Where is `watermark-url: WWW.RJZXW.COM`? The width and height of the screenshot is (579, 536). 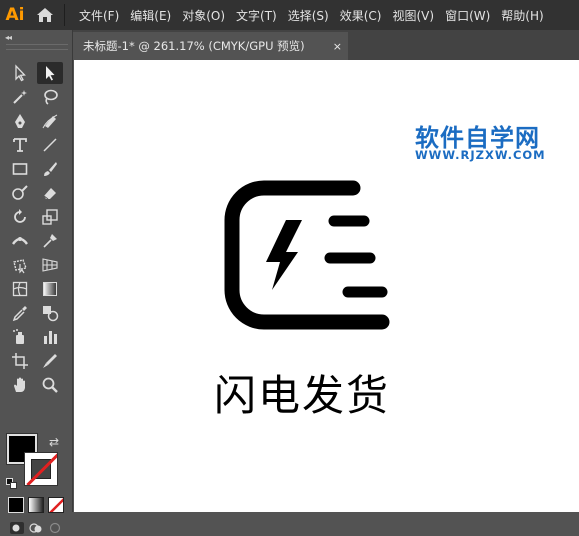
watermark-url: WWW.RJZXW.COM is located at coordinates (480, 155).